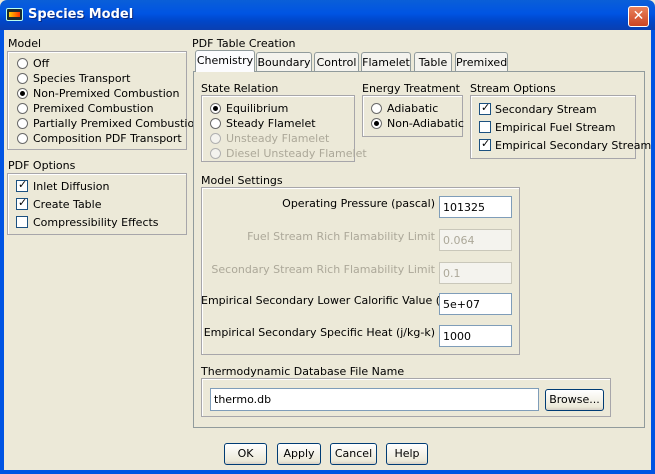  Describe the element at coordinates (22, 108) in the screenshot. I see `model-radio-premixed` at that location.